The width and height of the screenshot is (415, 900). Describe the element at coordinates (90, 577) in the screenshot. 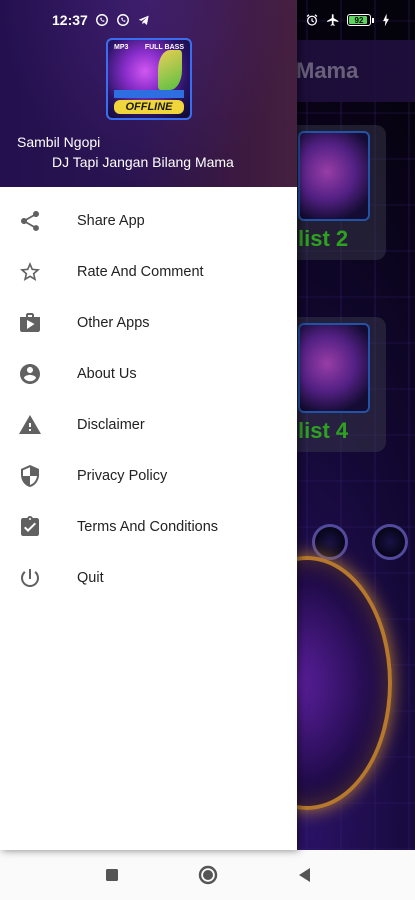

I see `menu-item-label: Quit` at that location.